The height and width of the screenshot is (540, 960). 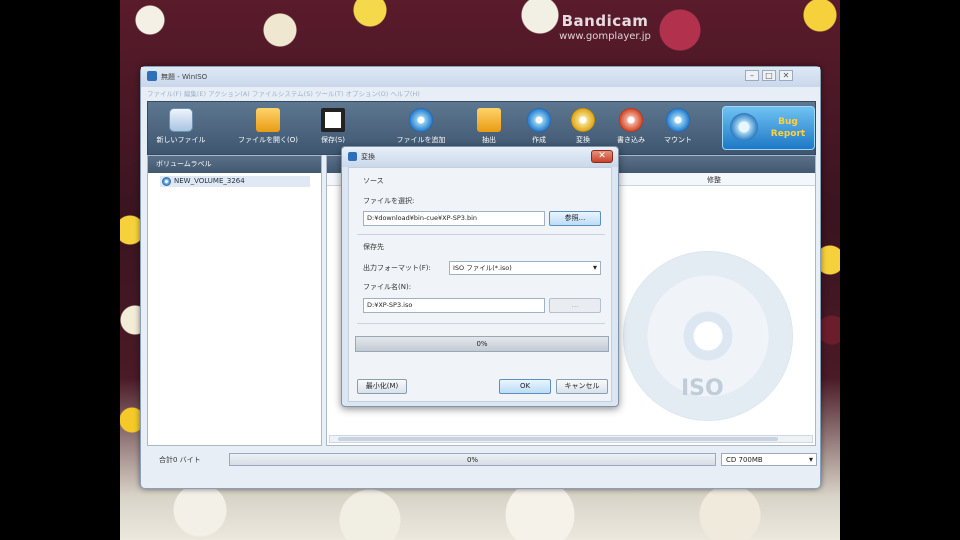 What do you see at coordinates (368, 157) in the screenshot?
I see `dialog-title: 変換` at bounding box center [368, 157].